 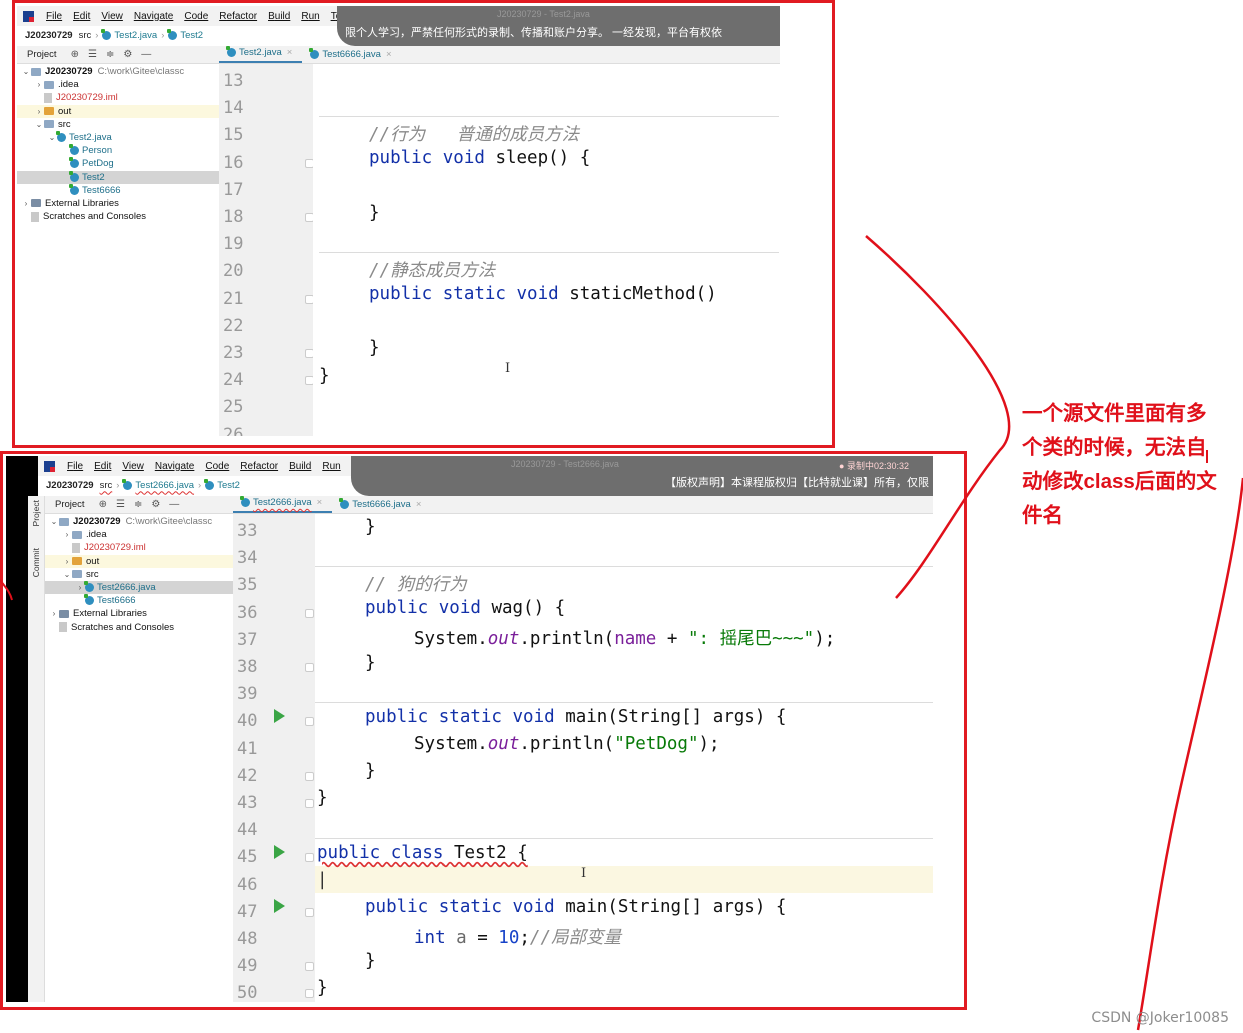 I want to click on annotation-text: 一个源文件里面有多个类的时候，无法自动修改class后面的文件名, so click(x=1119, y=464).